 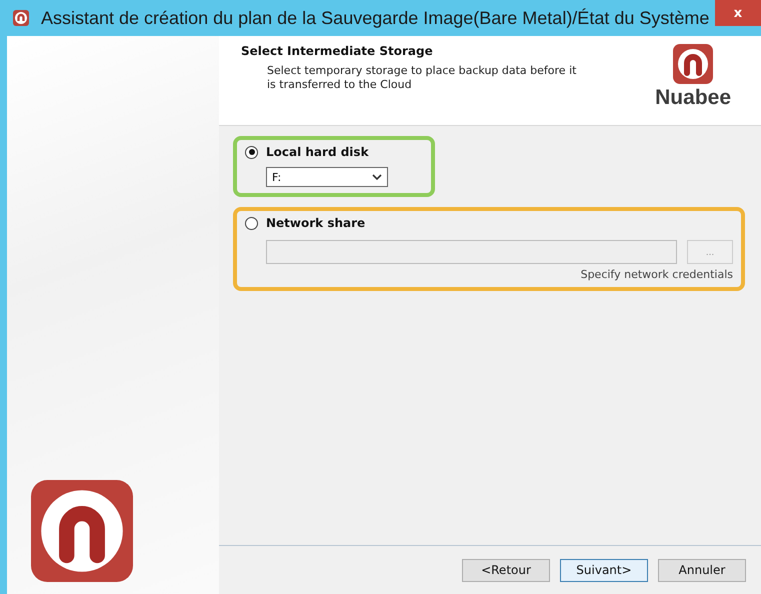 What do you see at coordinates (506, 570) in the screenshot?
I see `wizard-button: <Retour` at bounding box center [506, 570].